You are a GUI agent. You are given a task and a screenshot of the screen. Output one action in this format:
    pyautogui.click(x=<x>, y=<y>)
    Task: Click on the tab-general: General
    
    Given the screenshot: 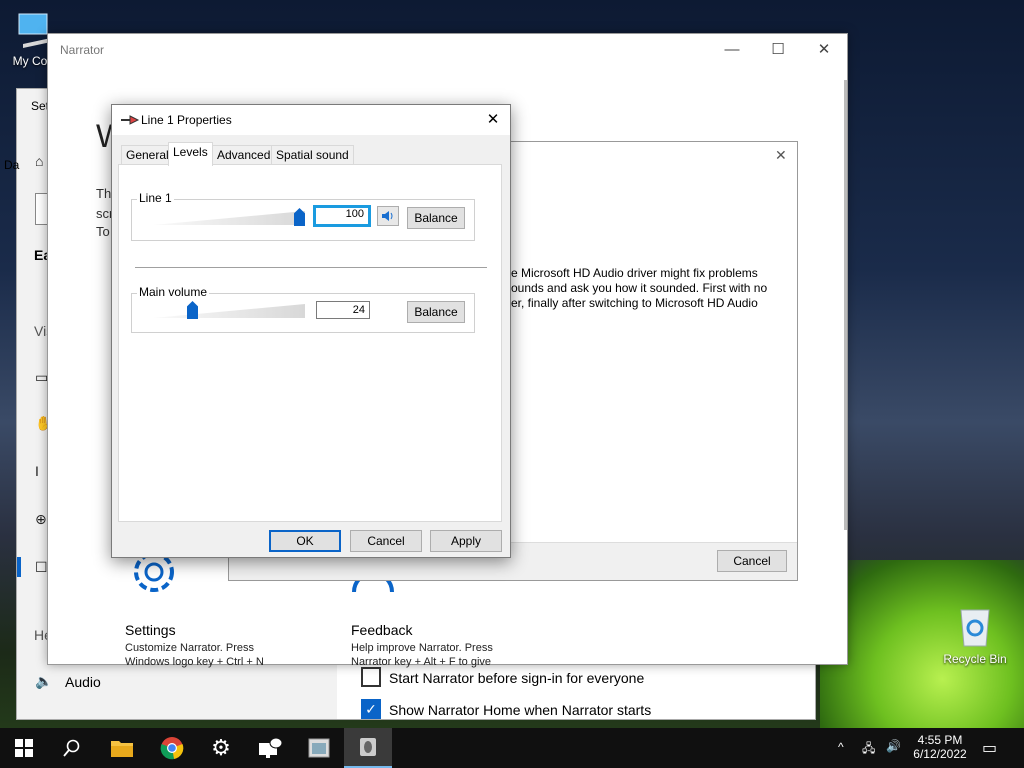 What is the action you would take?
    pyautogui.click(x=147, y=155)
    